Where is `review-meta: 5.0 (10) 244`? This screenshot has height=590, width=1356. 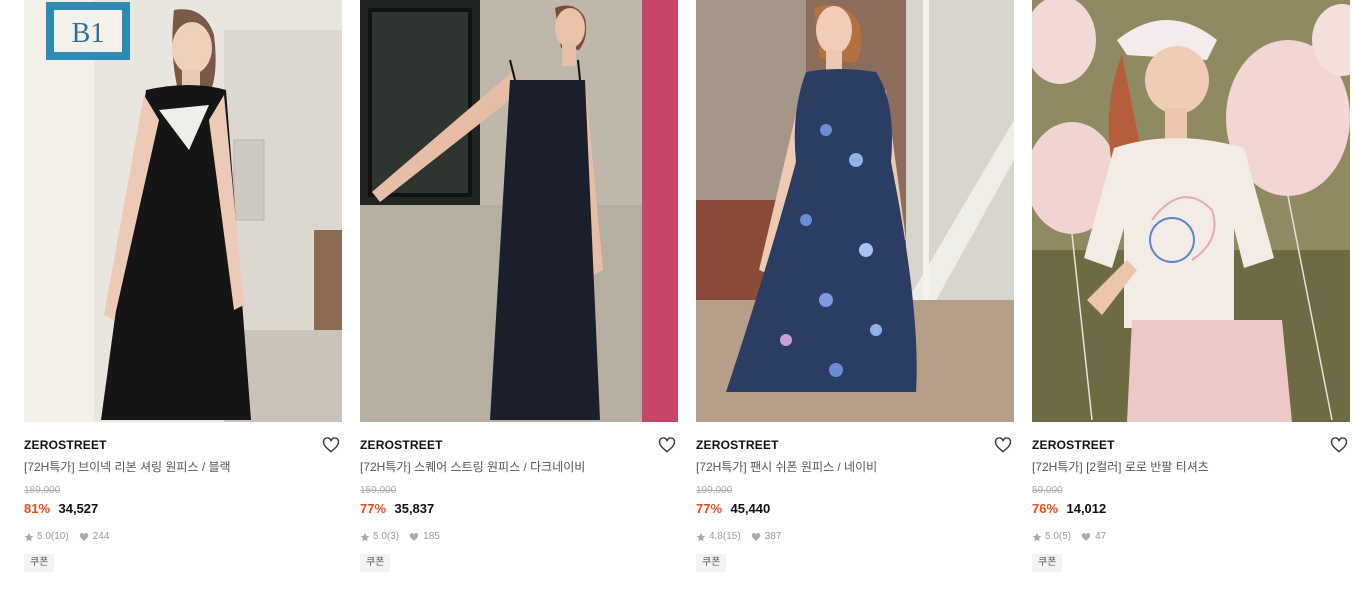 review-meta: 5.0 (10) 244 is located at coordinates (183, 537).